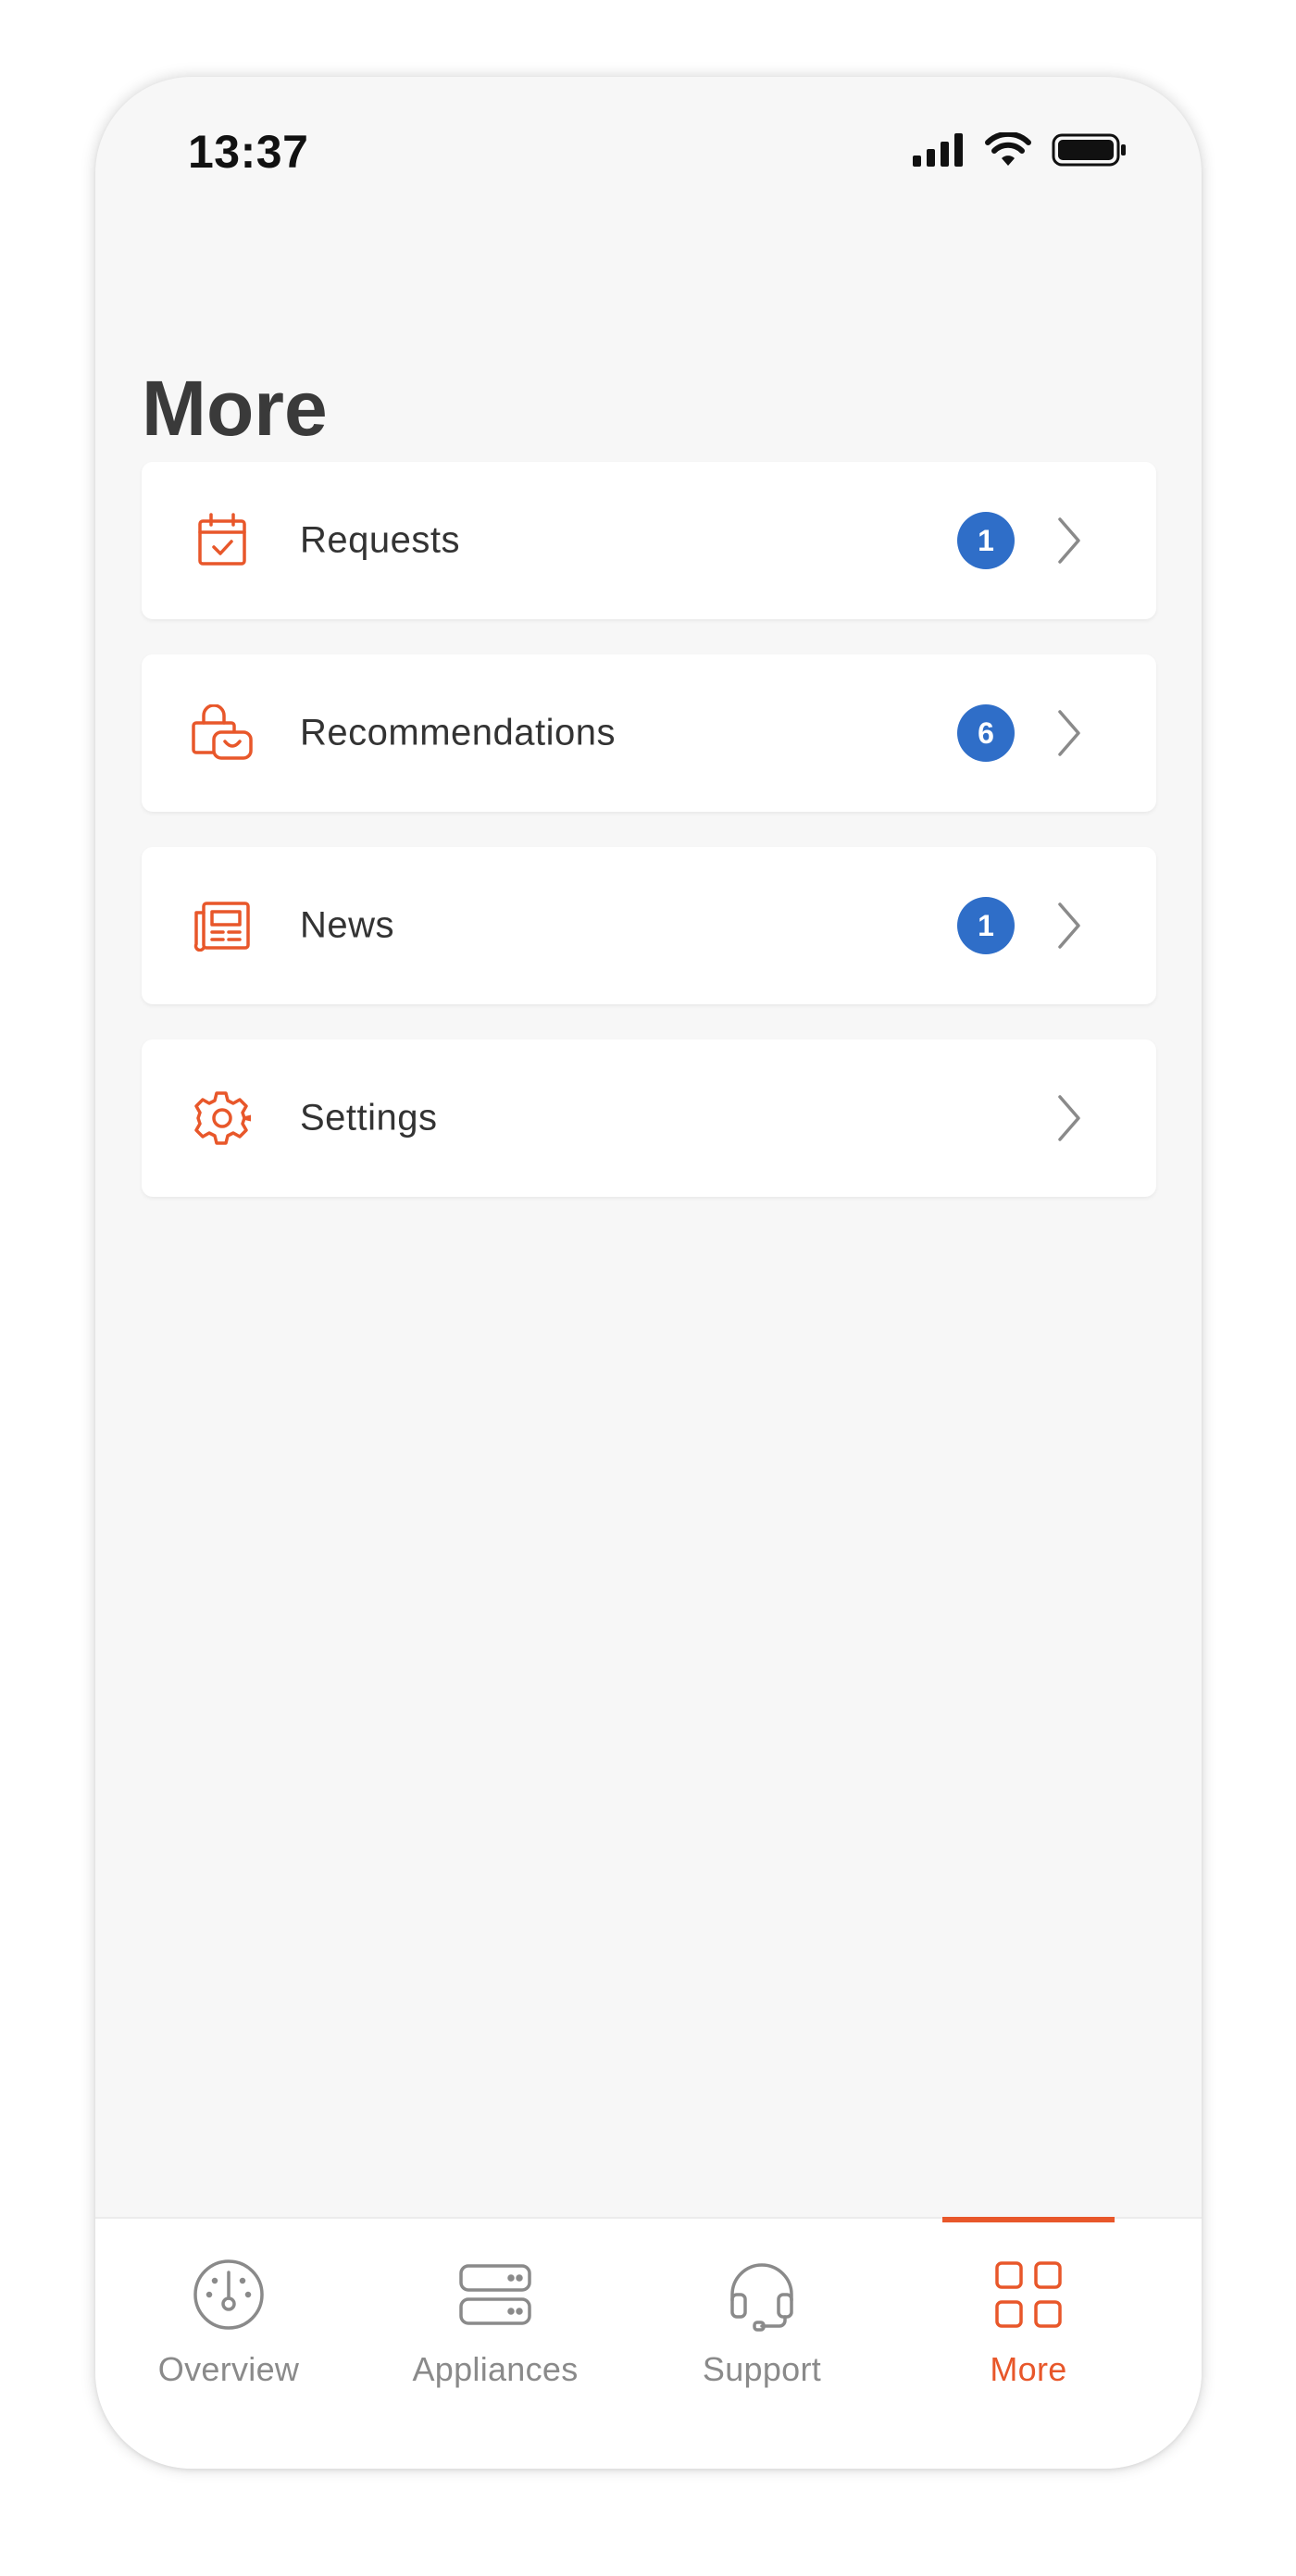 This screenshot has width=1296, height=2576. What do you see at coordinates (762, 2369) in the screenshot?
I see `tab-label: Support` at bounding box center [762, 2369].